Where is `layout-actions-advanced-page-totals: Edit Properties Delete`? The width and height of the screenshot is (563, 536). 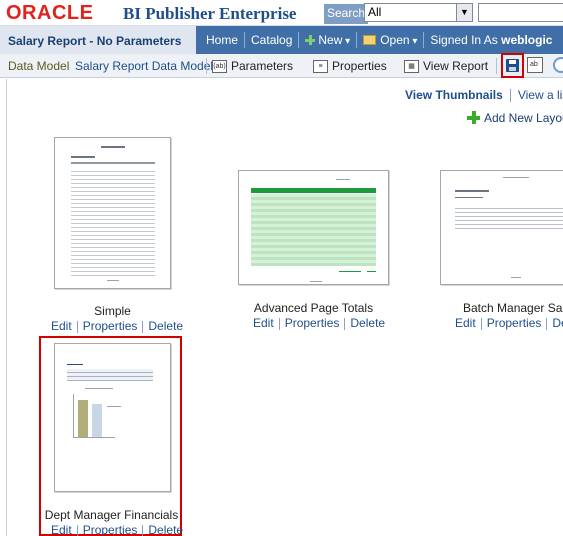 layout-actions-advanced-page-totals: Edit Properties Delete is located at coordinates (319, 323).